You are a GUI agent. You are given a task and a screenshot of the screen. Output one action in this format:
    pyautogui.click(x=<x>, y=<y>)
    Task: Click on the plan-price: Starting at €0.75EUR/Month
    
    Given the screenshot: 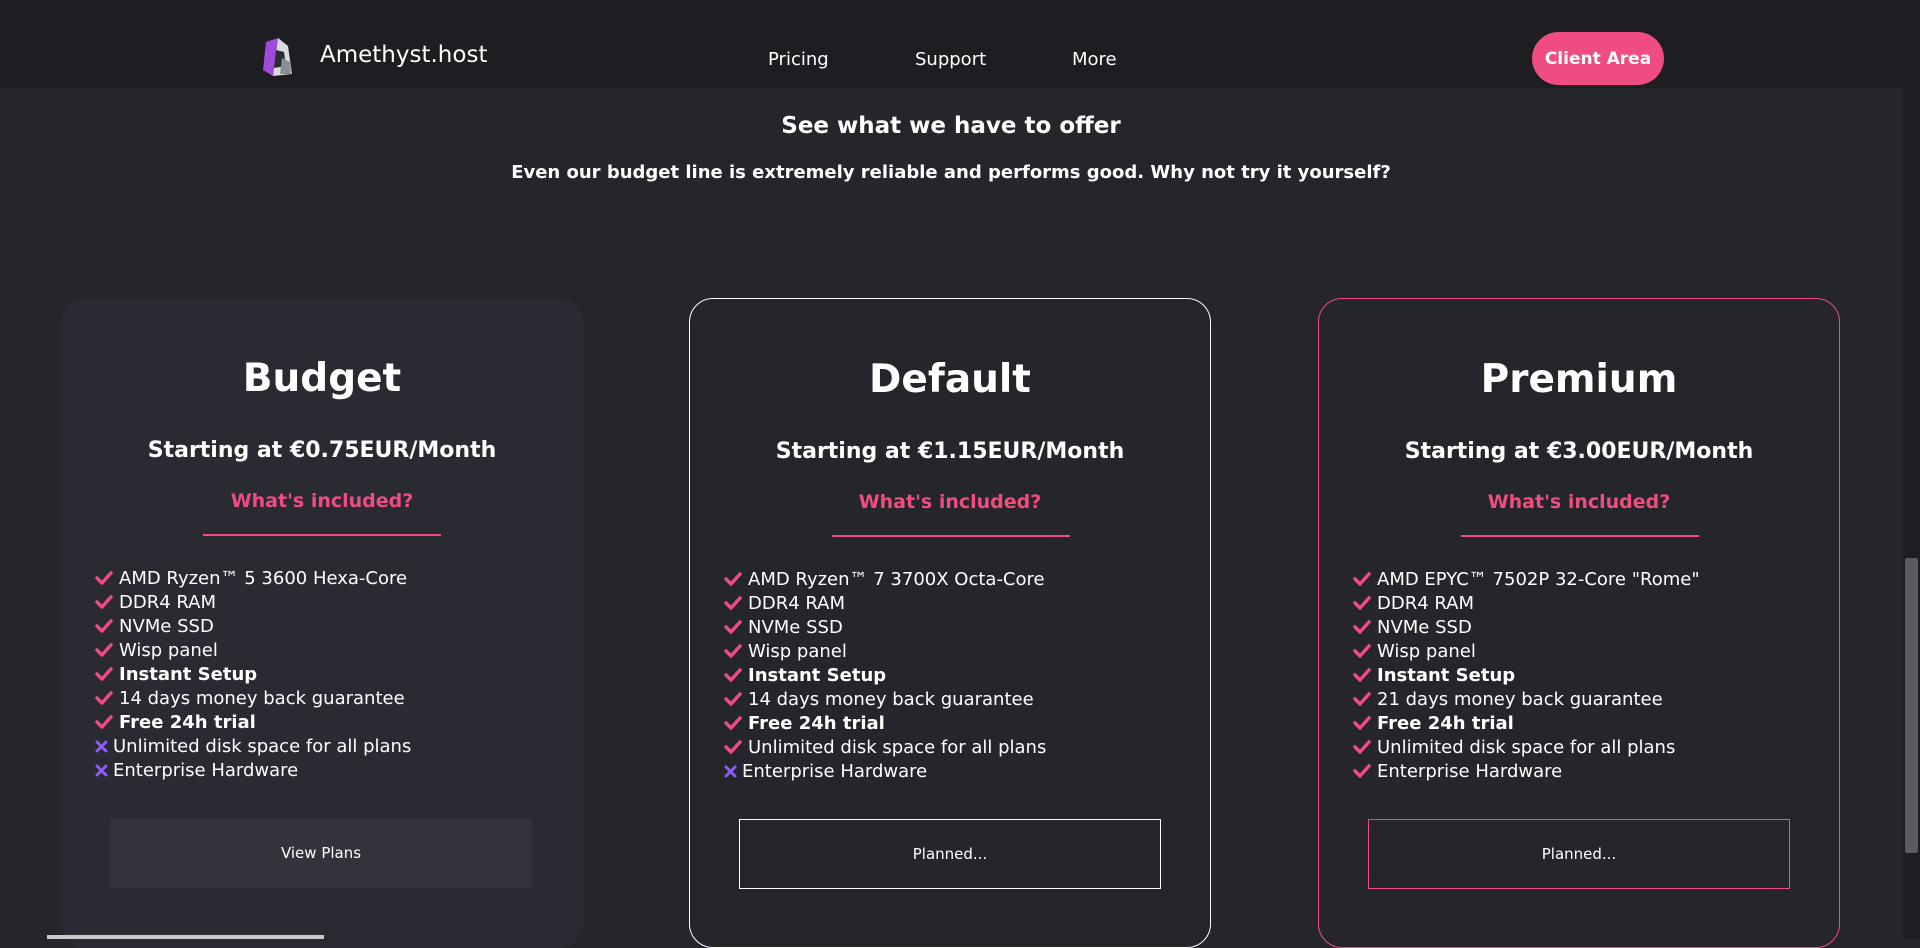 What is the action you would take?
    pyautogui.click(x=322, y=450)
    